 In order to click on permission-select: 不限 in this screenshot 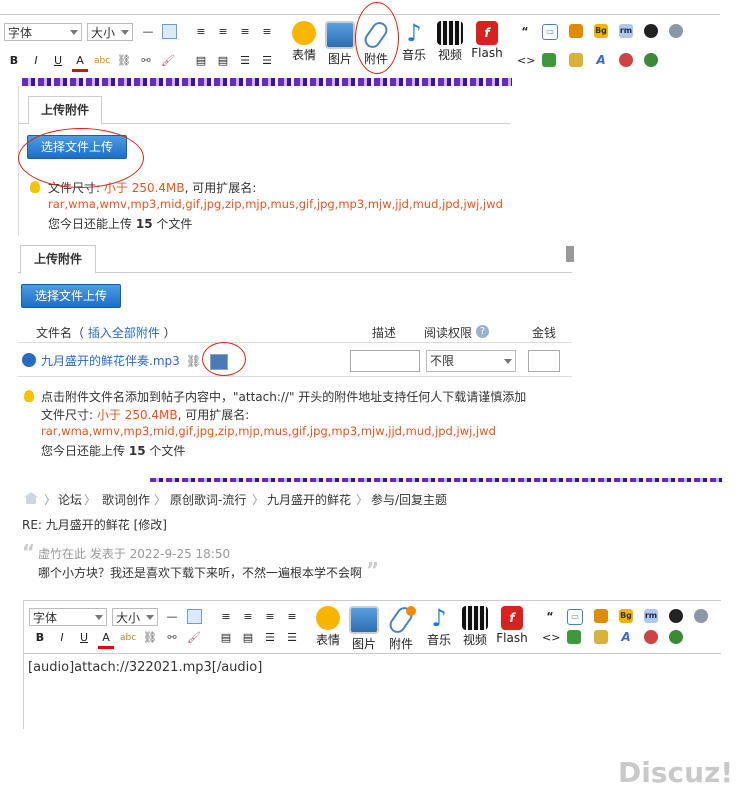, I will do `click(471, 361)`.